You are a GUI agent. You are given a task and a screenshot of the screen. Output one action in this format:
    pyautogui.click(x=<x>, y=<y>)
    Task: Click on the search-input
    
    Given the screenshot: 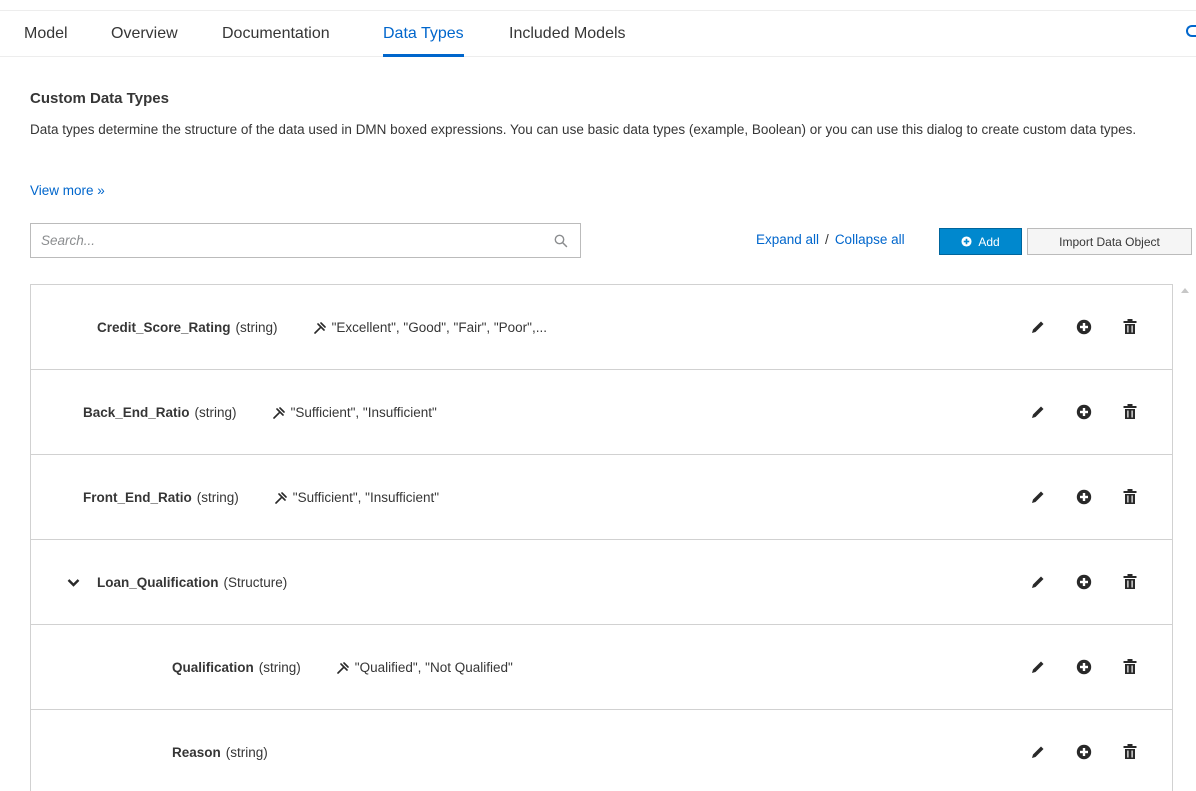 What is the action you would take?
    pyautogui.click(x=296, y=240)
    